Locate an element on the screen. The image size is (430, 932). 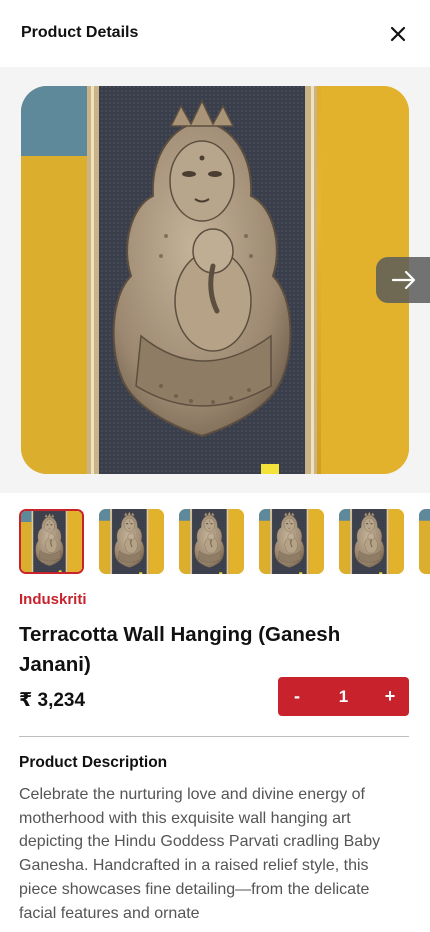
decrease-quantity-button: - is located at coordinates (297, 696).